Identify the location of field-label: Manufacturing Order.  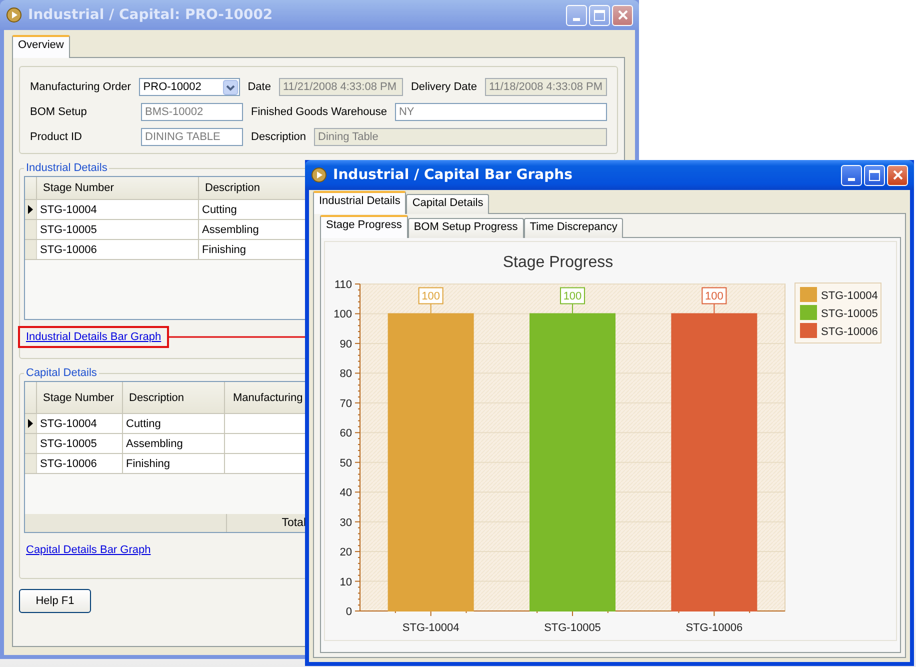
(81, 87).